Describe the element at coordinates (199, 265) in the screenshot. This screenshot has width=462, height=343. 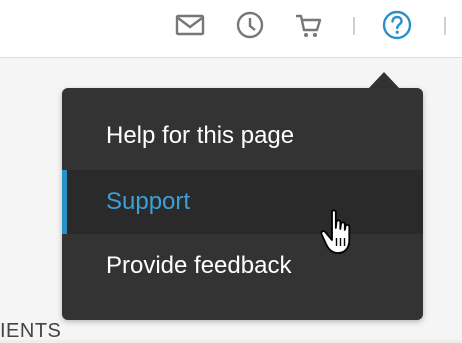
I see `menu-item-label: Provide feedback` at that location.